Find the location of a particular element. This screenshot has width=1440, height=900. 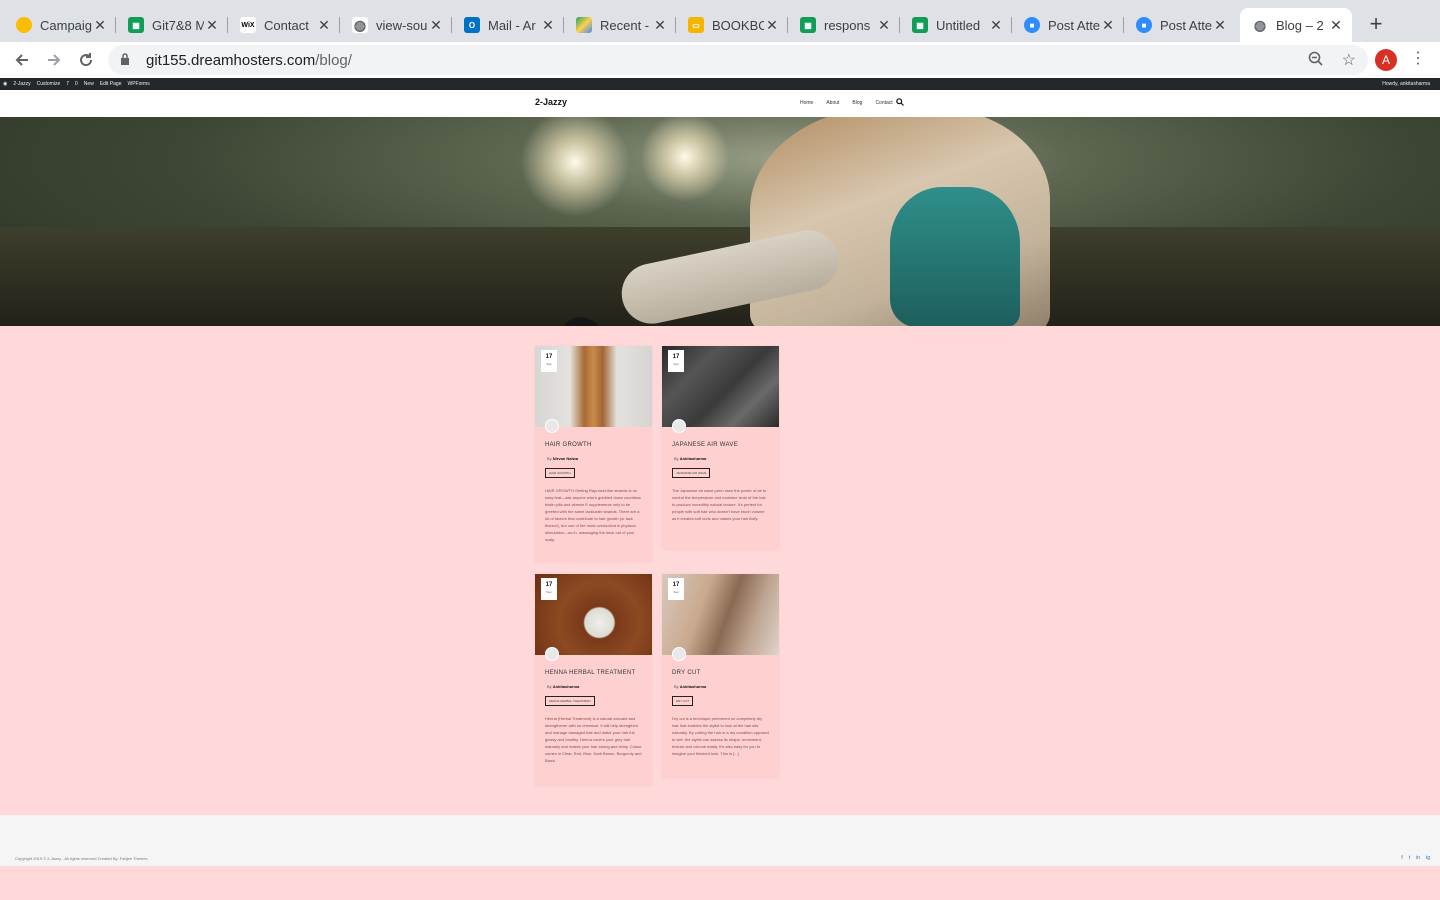

address-bar: git155.dreamhosters.com/blog/ ☆ is located at coordinates (738, 60).